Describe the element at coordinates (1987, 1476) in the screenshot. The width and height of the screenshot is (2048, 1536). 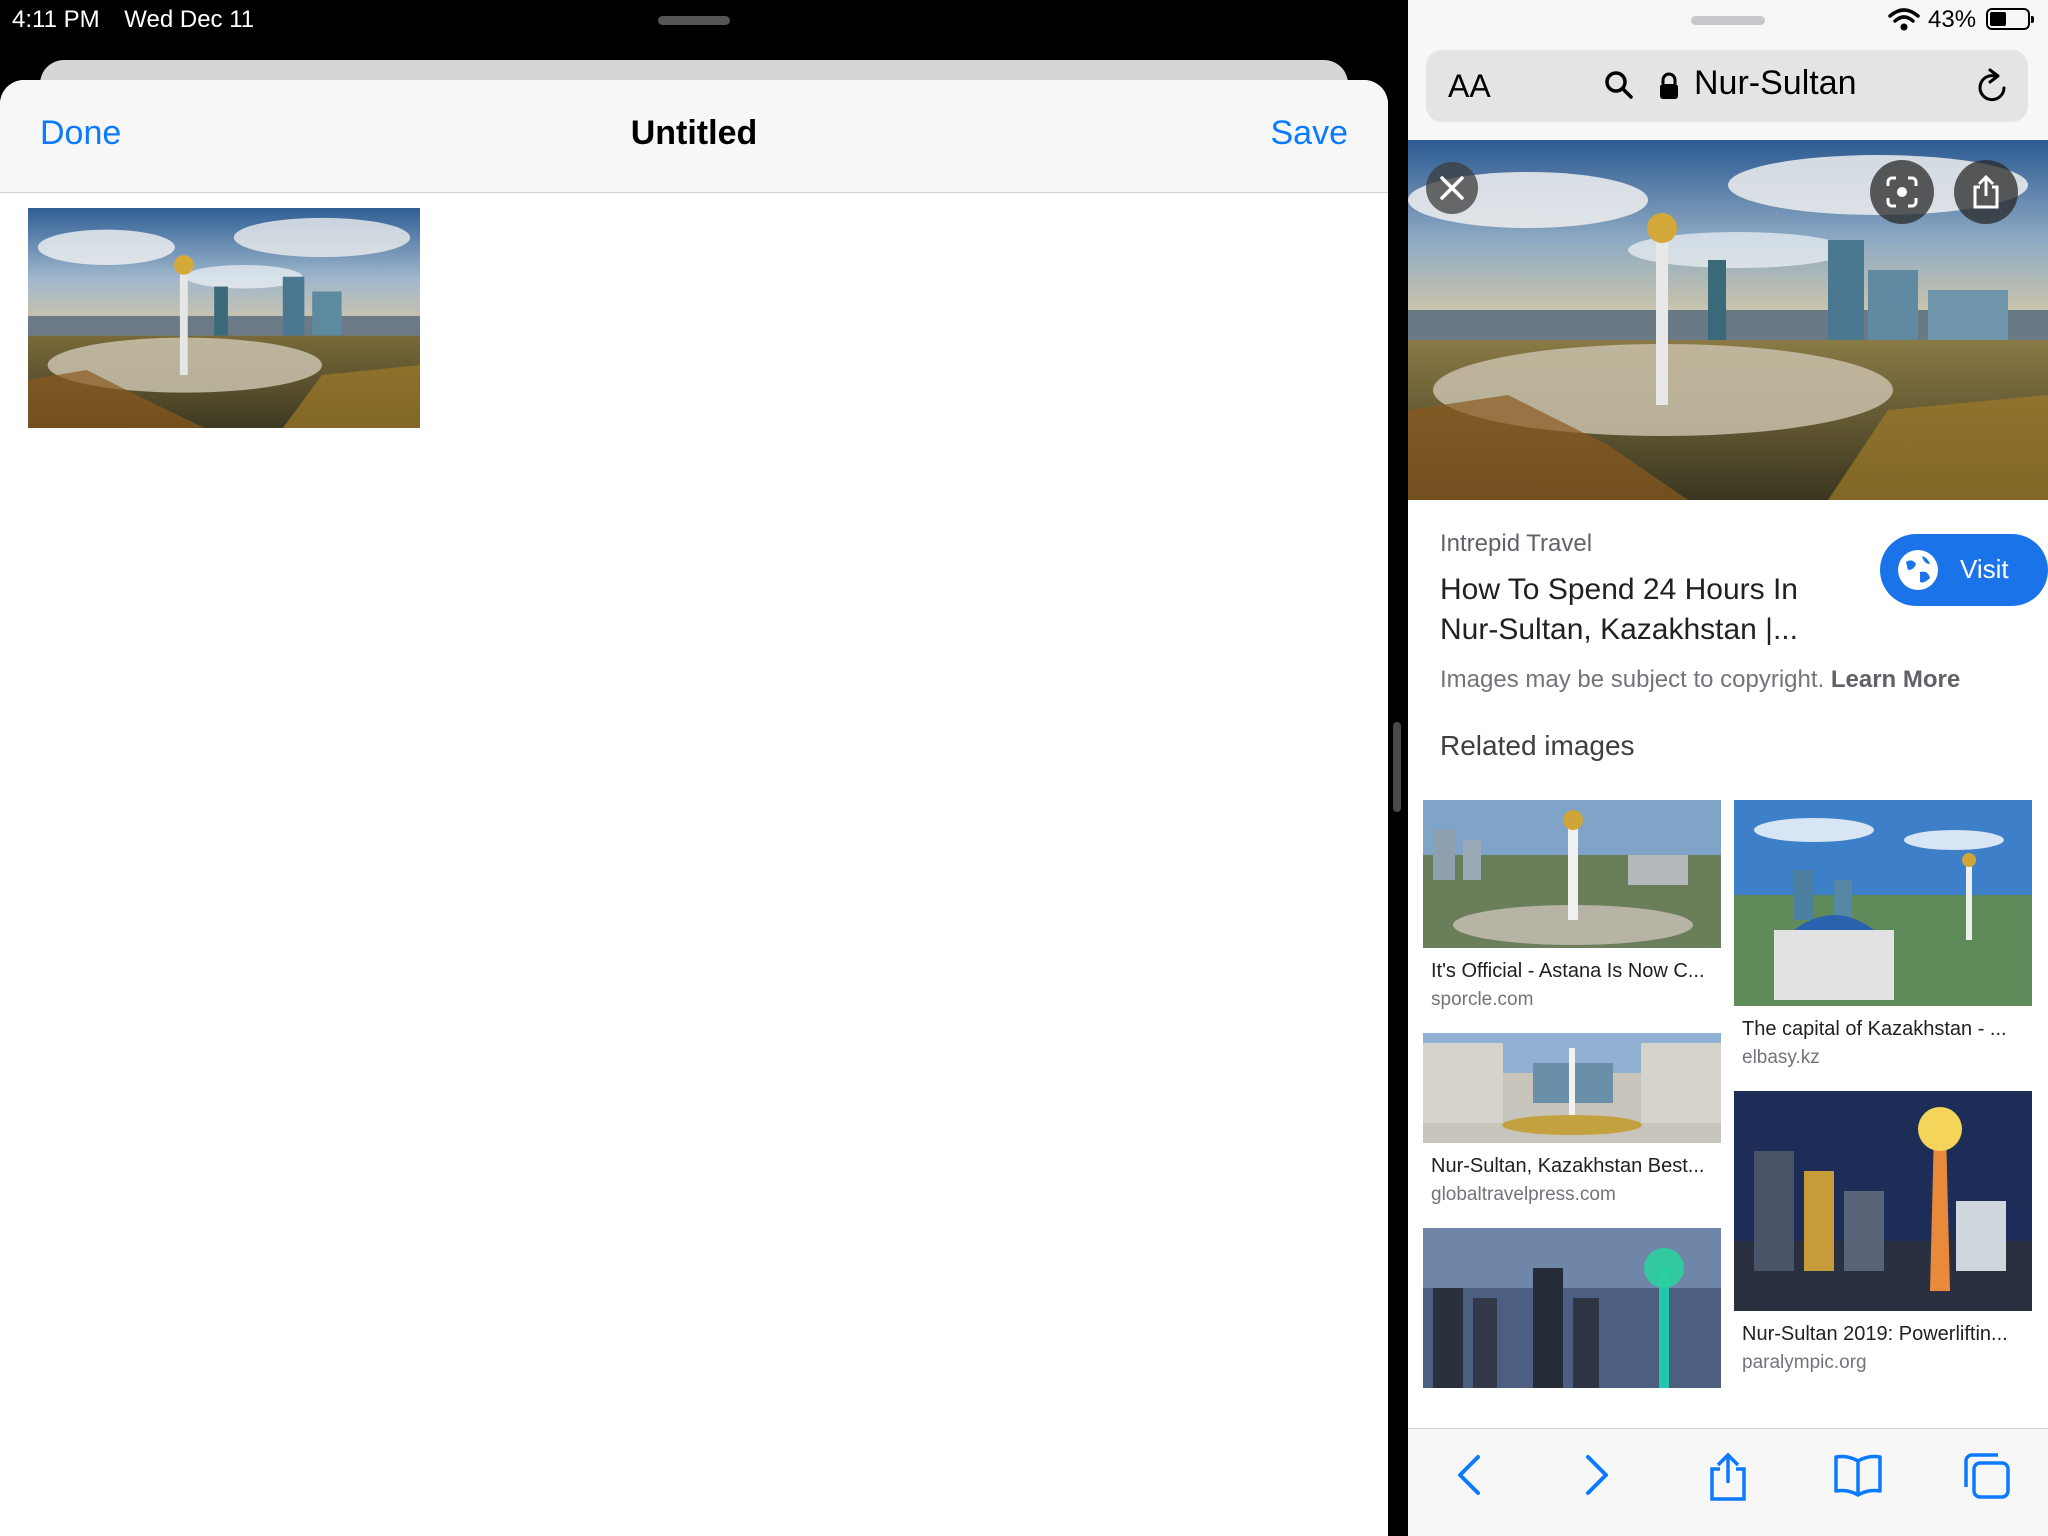
I see `tabs-icon` at that location.